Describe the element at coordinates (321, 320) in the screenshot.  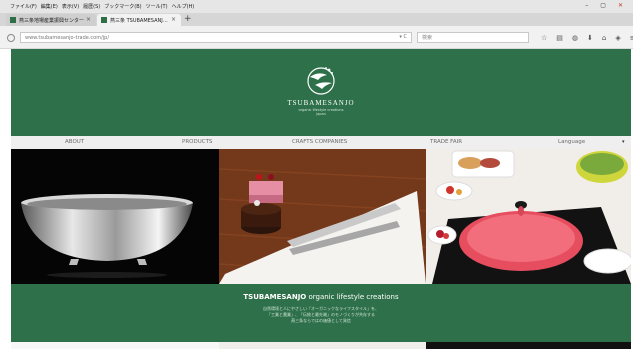
I see `caption-line: 燕三条ならではの価値として発信` at that location.